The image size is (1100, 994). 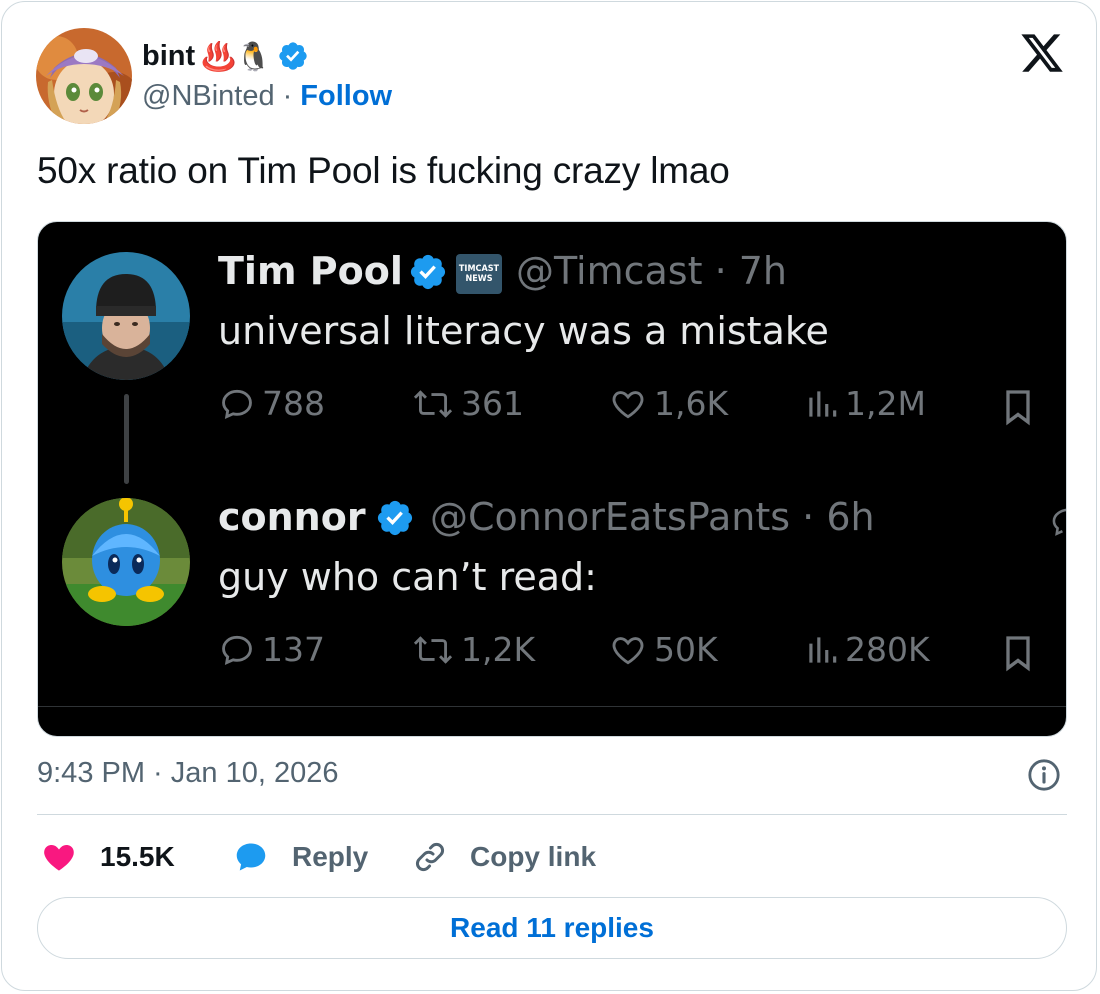 What do you see at coordinates (552, 928) in the screenshot?
I see `read-replies-button: Read 11 replies` at bounding box center [552, 928].